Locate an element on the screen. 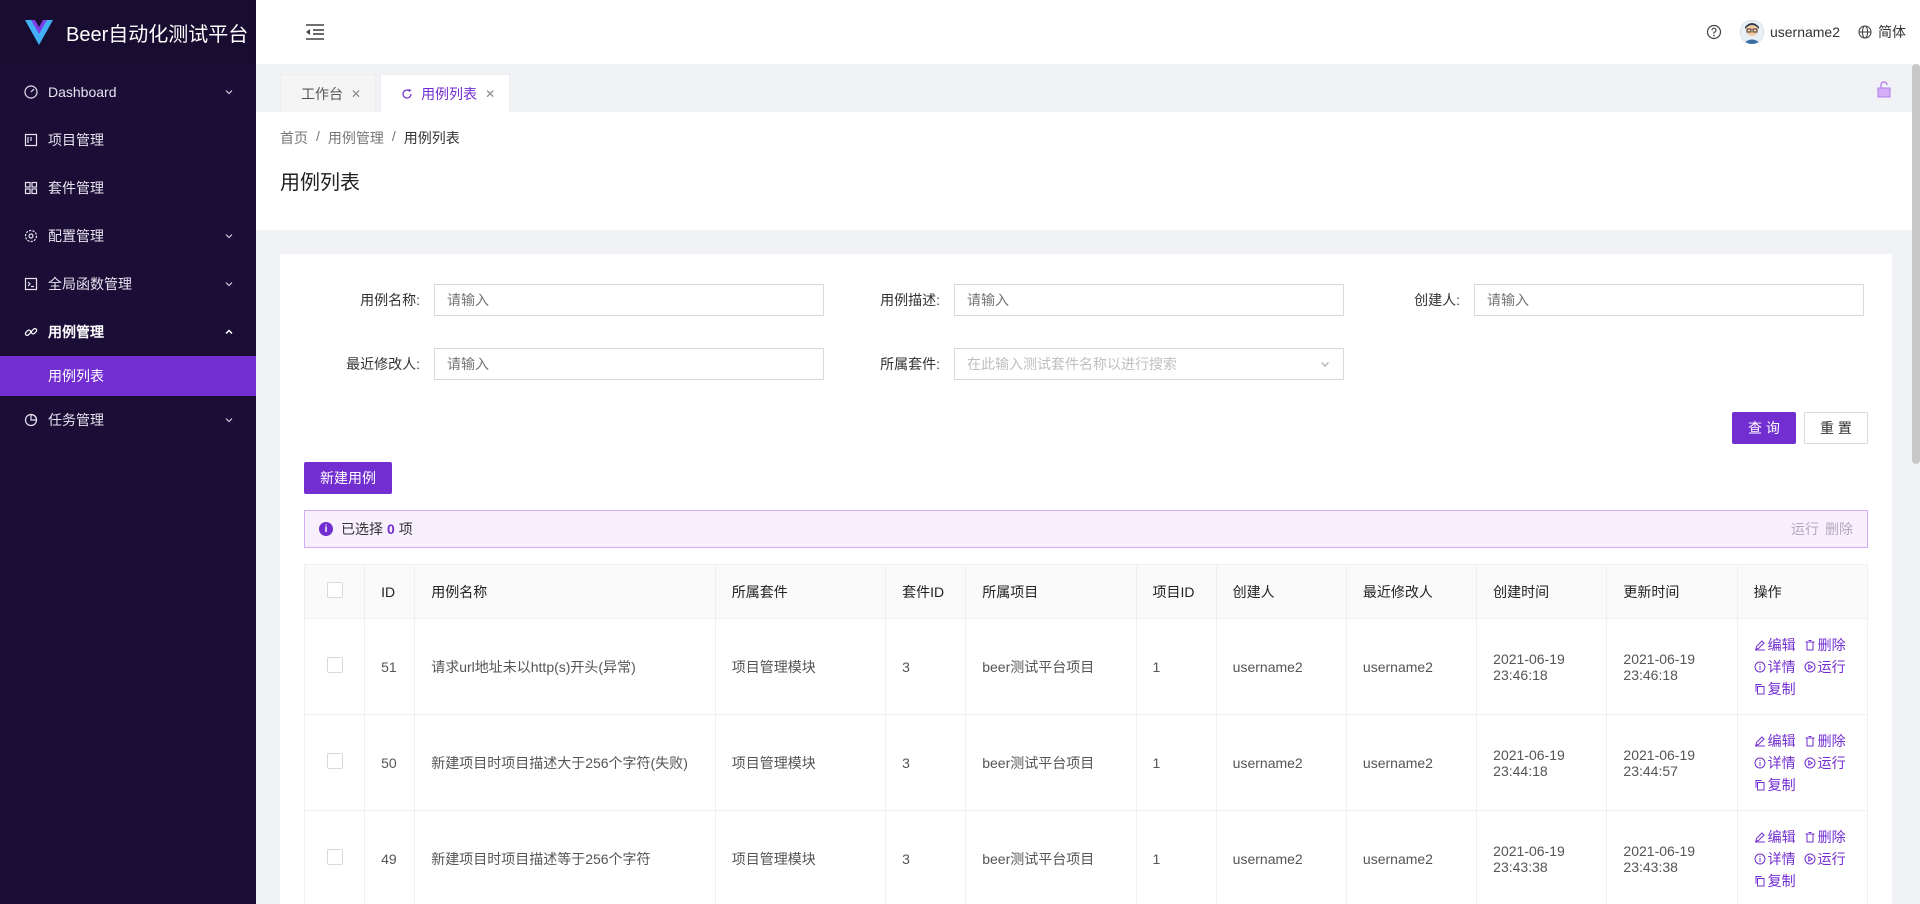  breadcrumb-parent: 用例管理 is located at coordinates (356, 138).